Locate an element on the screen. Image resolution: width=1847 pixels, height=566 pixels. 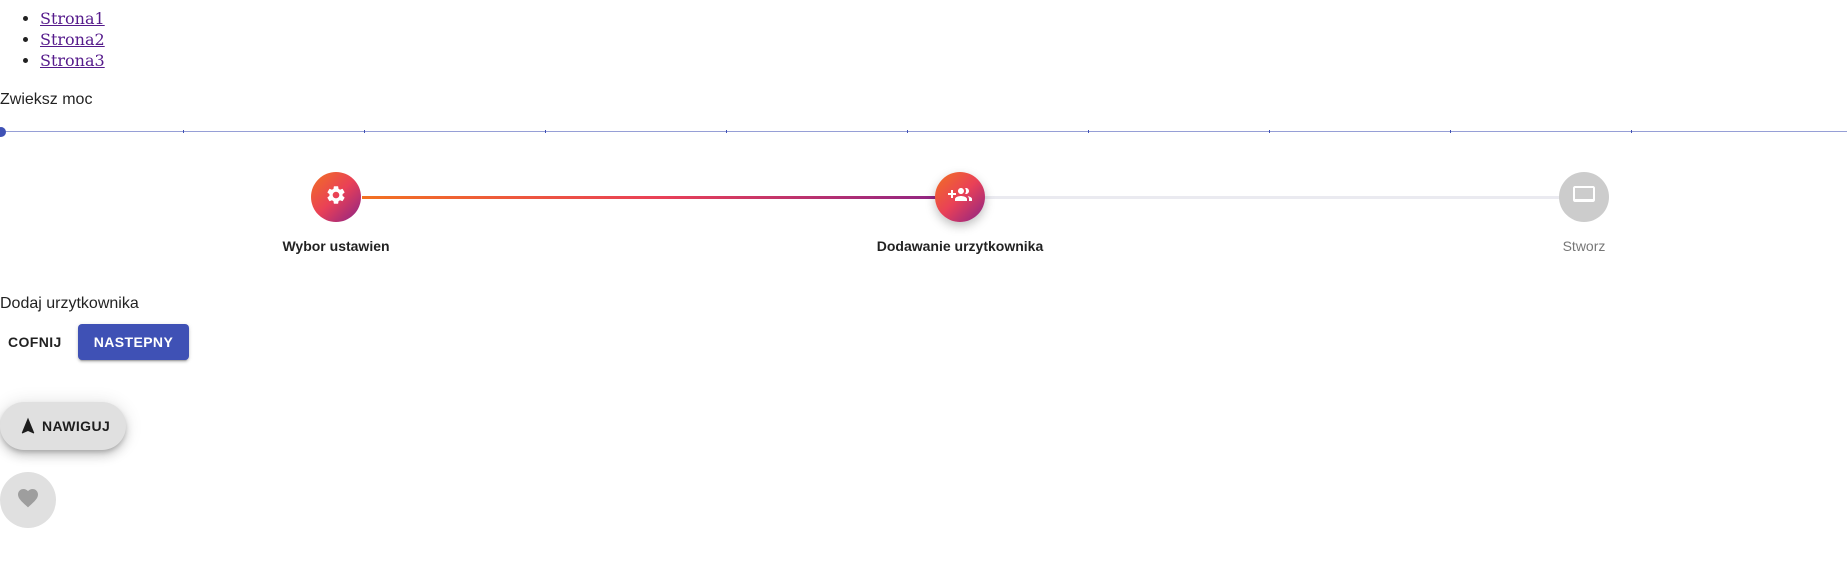
slider-thumb is located at coordinates (3, 132).